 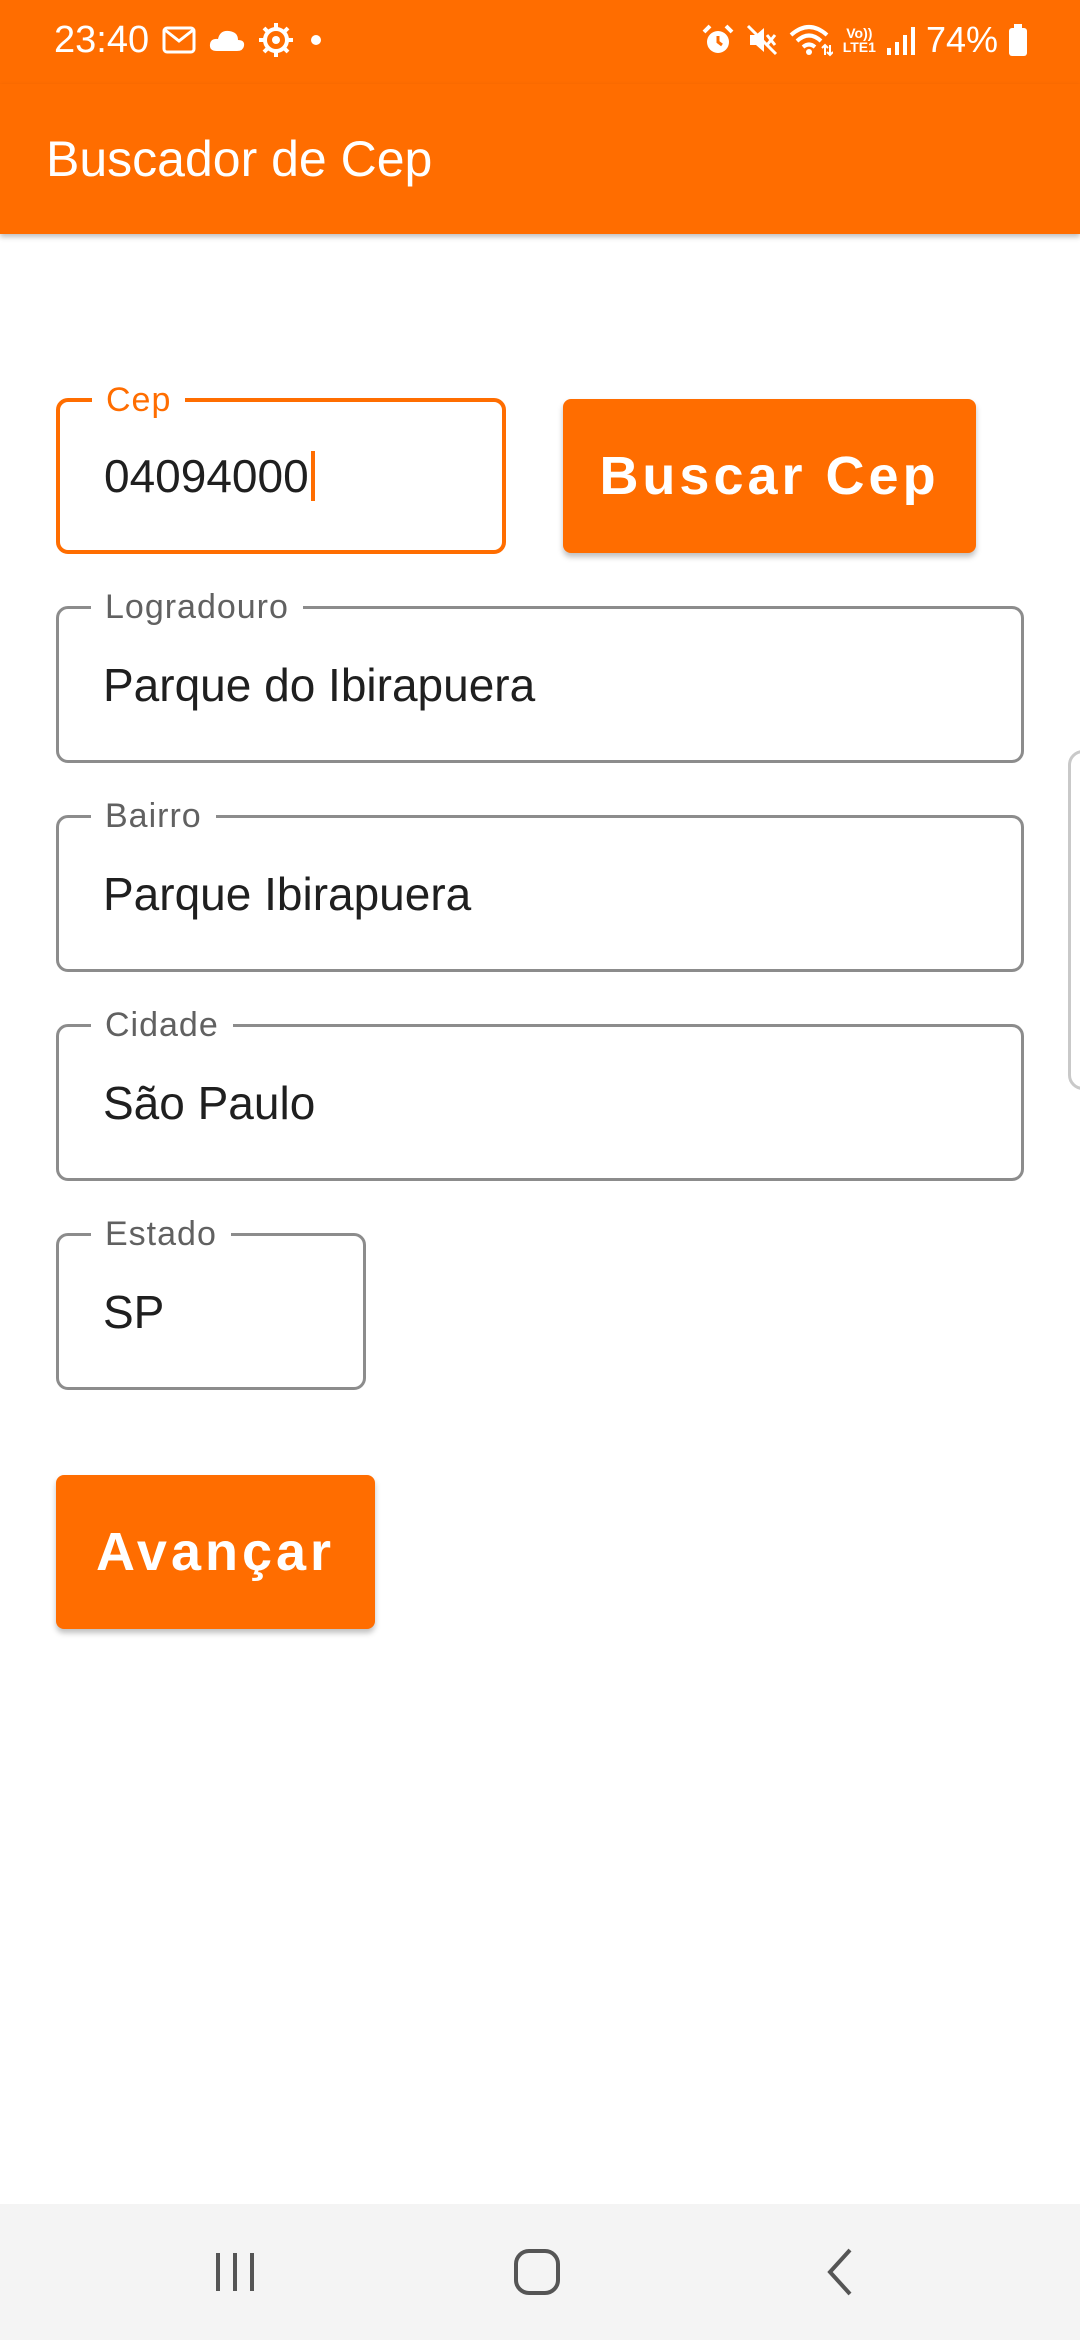 What do you see at coordinates (540, 42) in the screenshot?
I see `status-bar: 23:40 Vo)) LTE1 74%` at bounding box center [540, 42].